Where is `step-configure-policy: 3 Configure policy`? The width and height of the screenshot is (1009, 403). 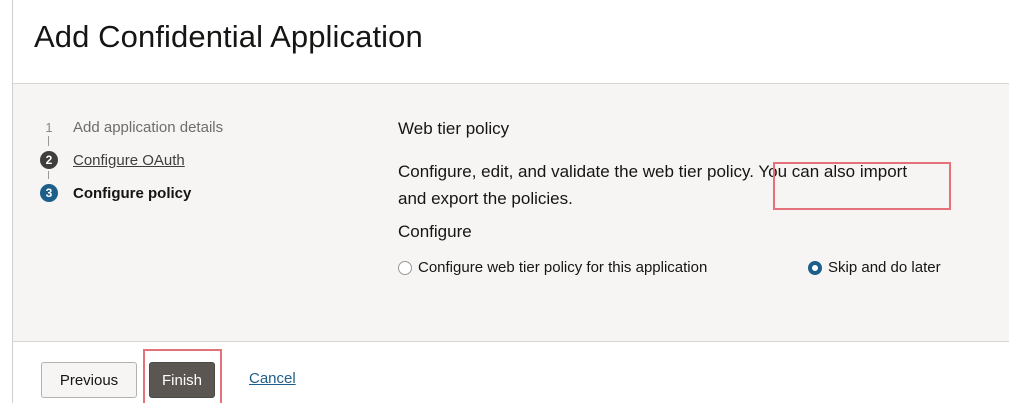 step-configure-policy: 3 Configure policy is located at coordinates (115, 193).